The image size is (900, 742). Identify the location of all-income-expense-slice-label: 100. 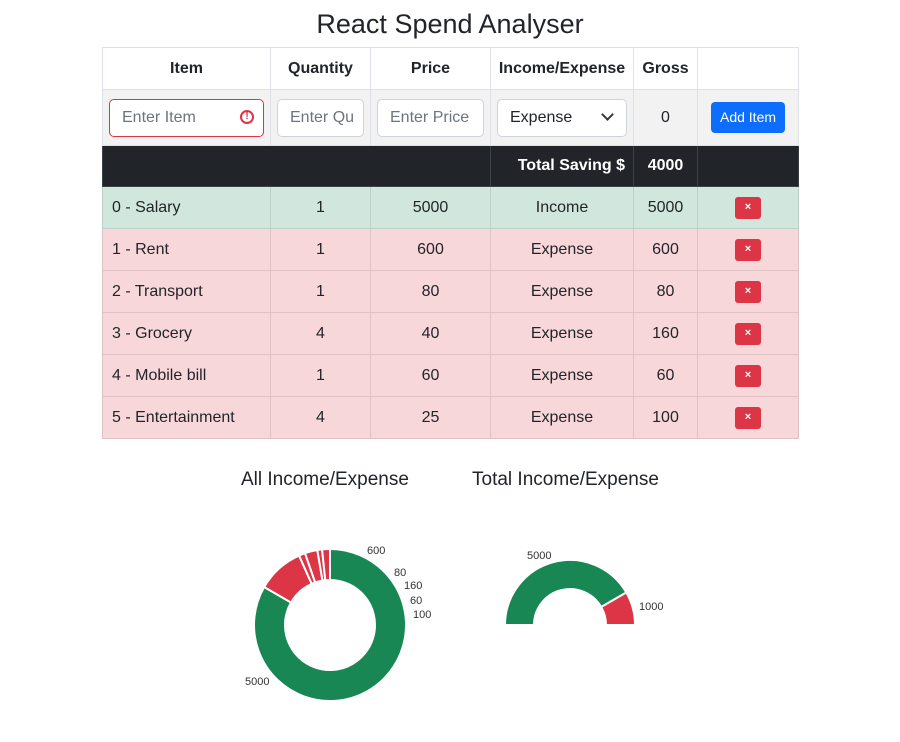
(422, 615).